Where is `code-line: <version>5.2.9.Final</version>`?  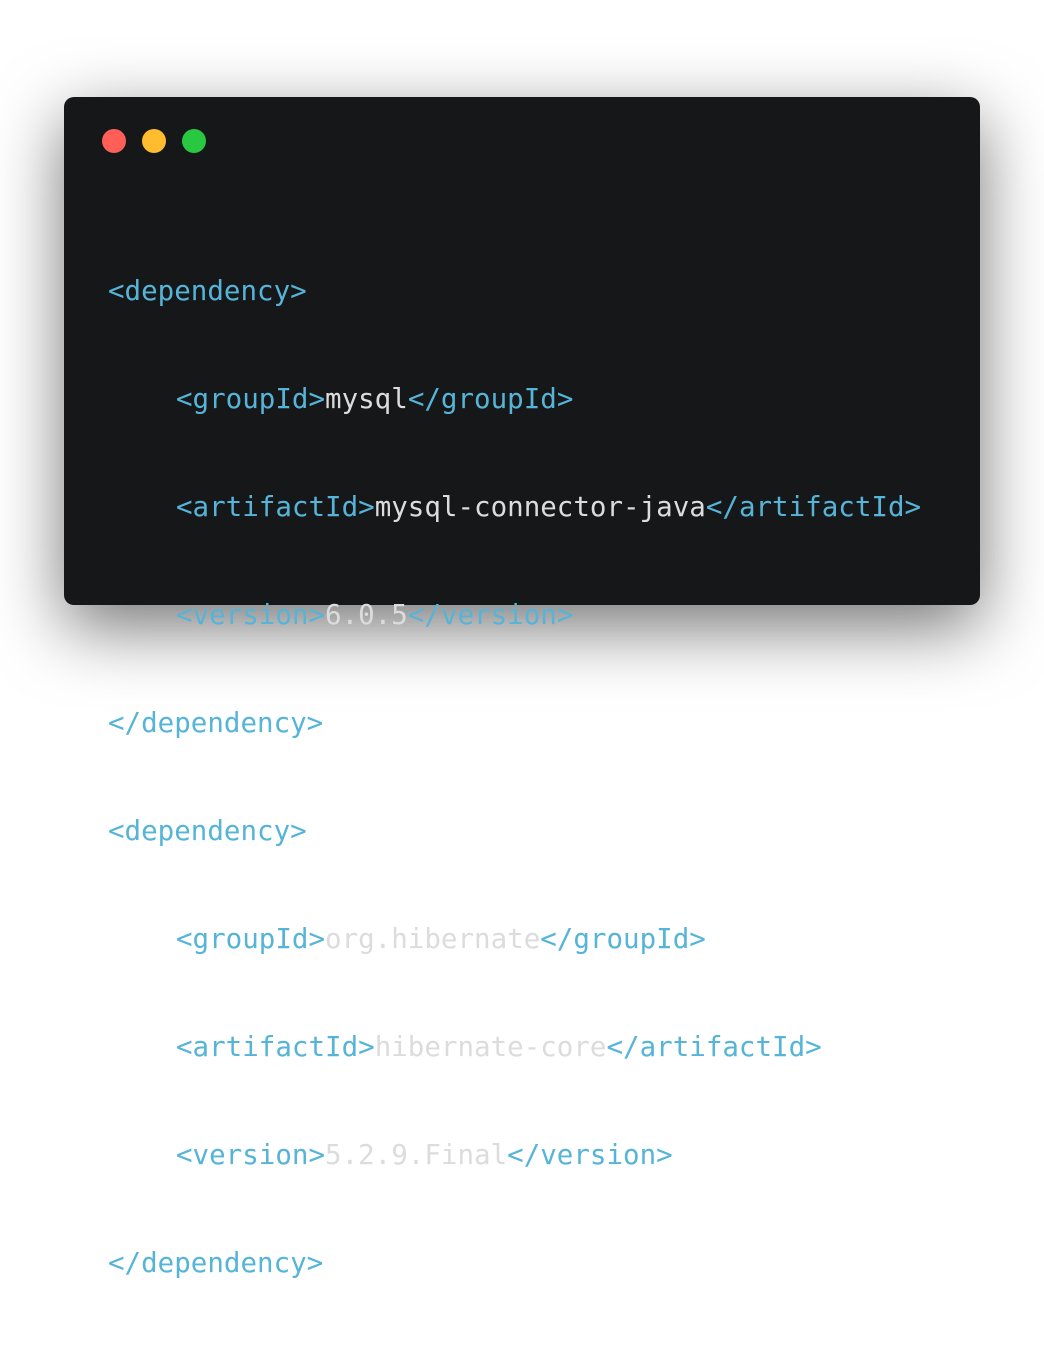
code-line: <version>5.2.9.Final</version> is located at coordinates (514, 1155).